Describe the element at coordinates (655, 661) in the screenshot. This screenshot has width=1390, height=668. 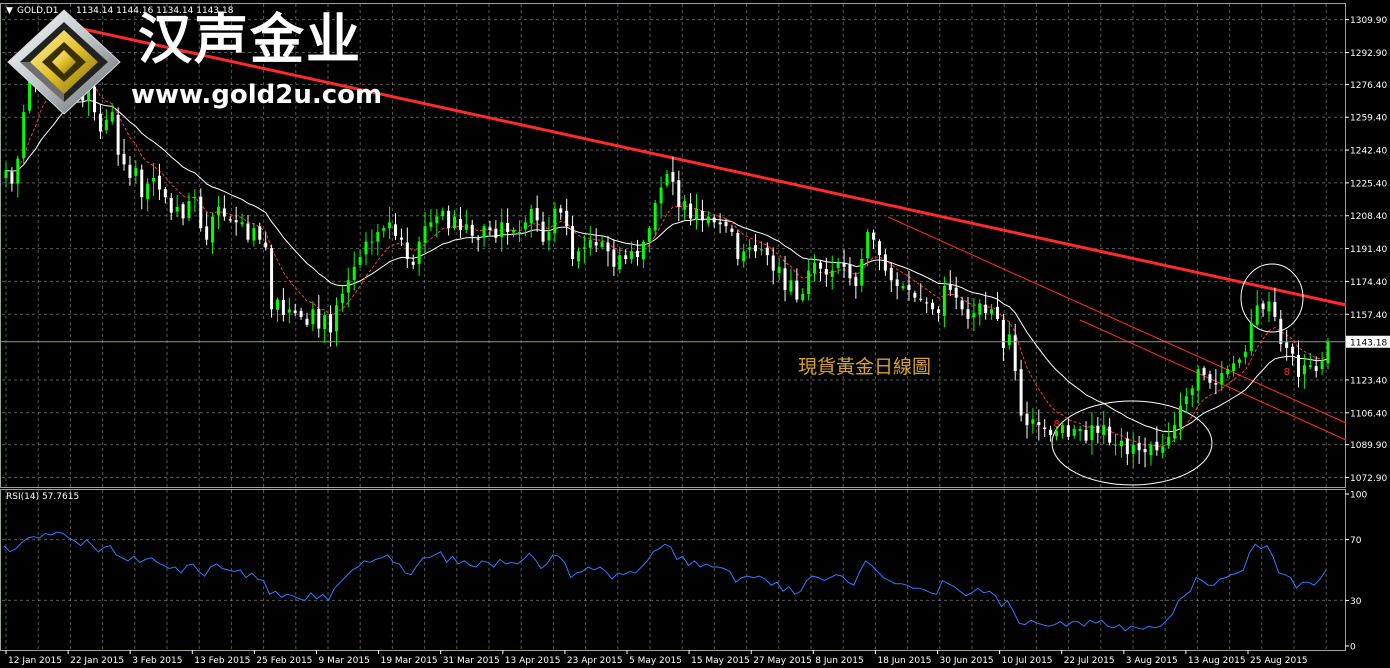
I see `x-tick-label: 5 May 2015` at that location.